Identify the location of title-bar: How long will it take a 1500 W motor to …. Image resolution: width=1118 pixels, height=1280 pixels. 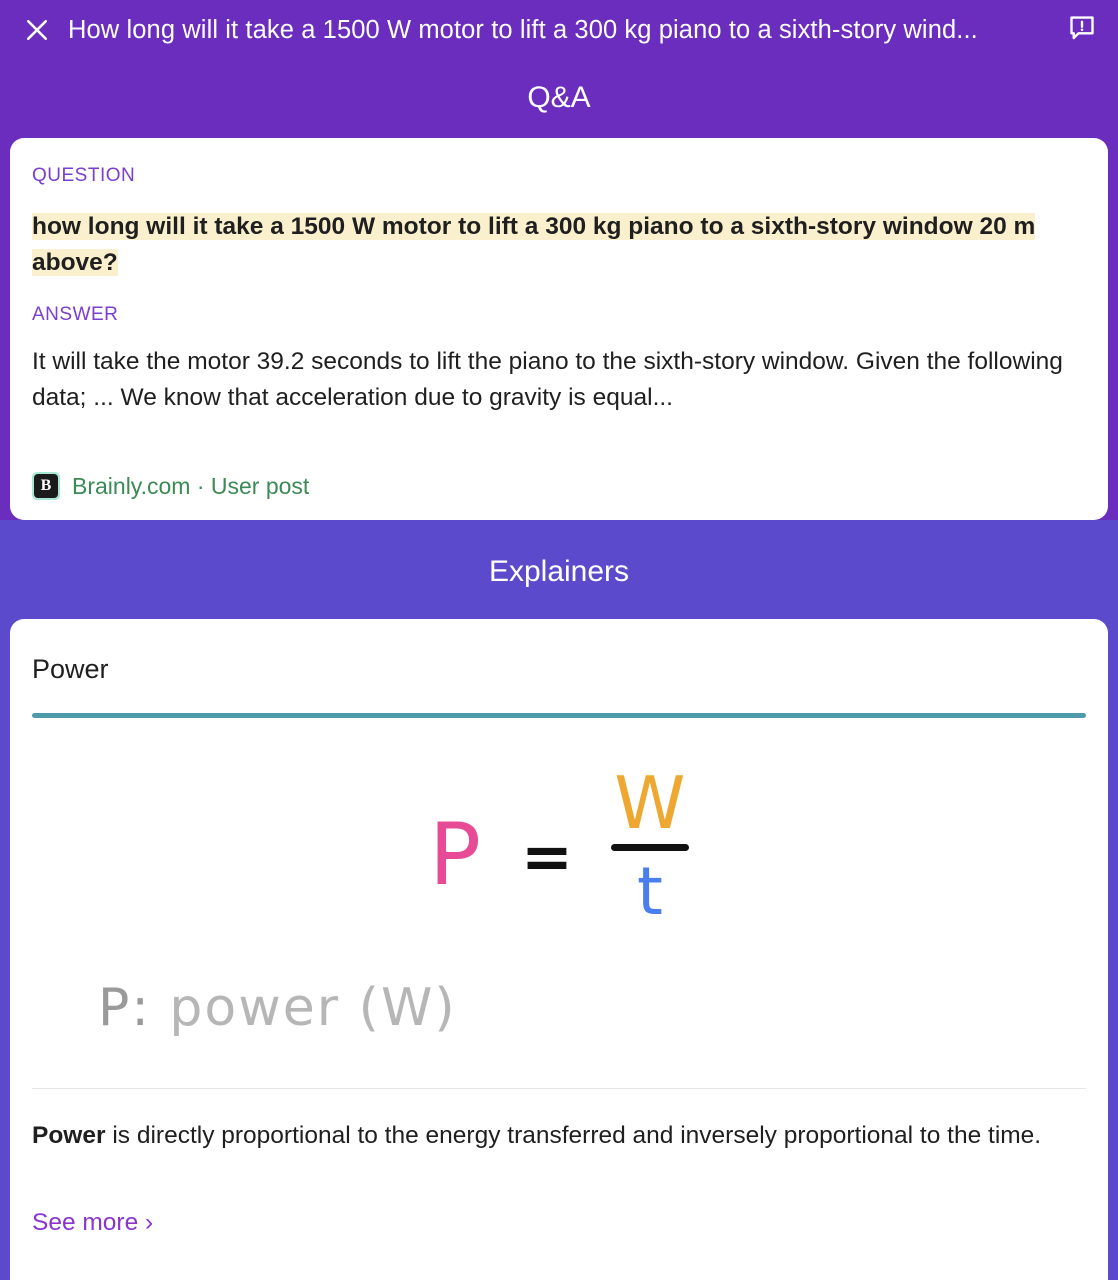
(559, 30).